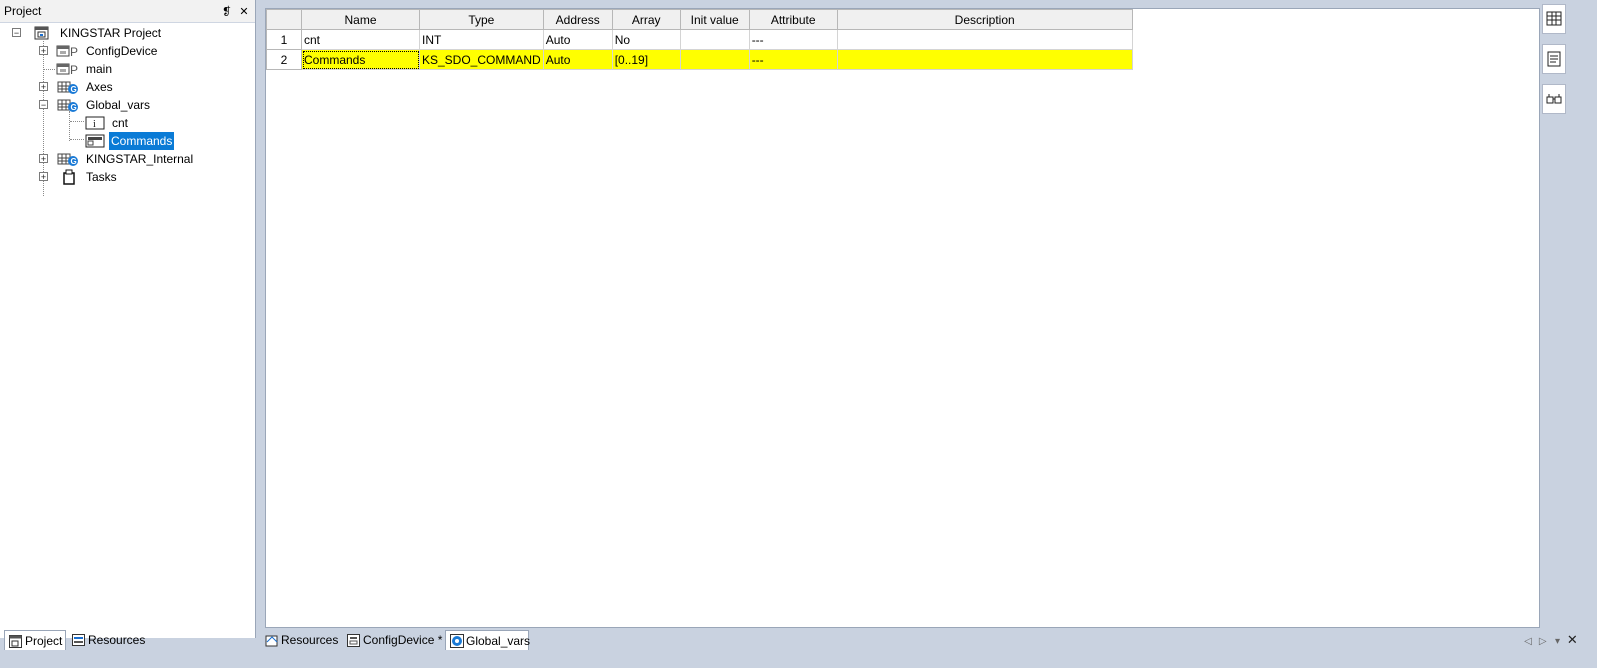 This screenshot has width=1597, height=668. I want to click on row-number: 2, so click(284, 59).